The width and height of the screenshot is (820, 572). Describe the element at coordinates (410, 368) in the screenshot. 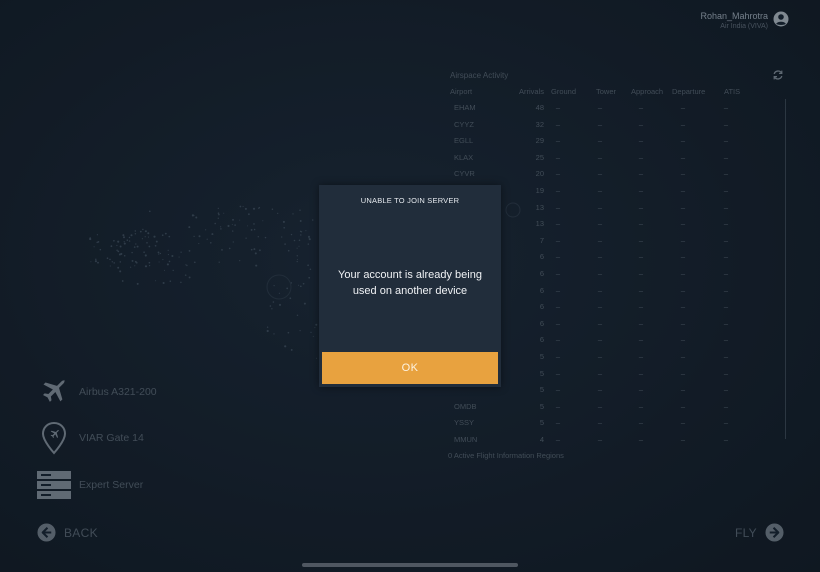

I see `ok-button: OK` at that location.